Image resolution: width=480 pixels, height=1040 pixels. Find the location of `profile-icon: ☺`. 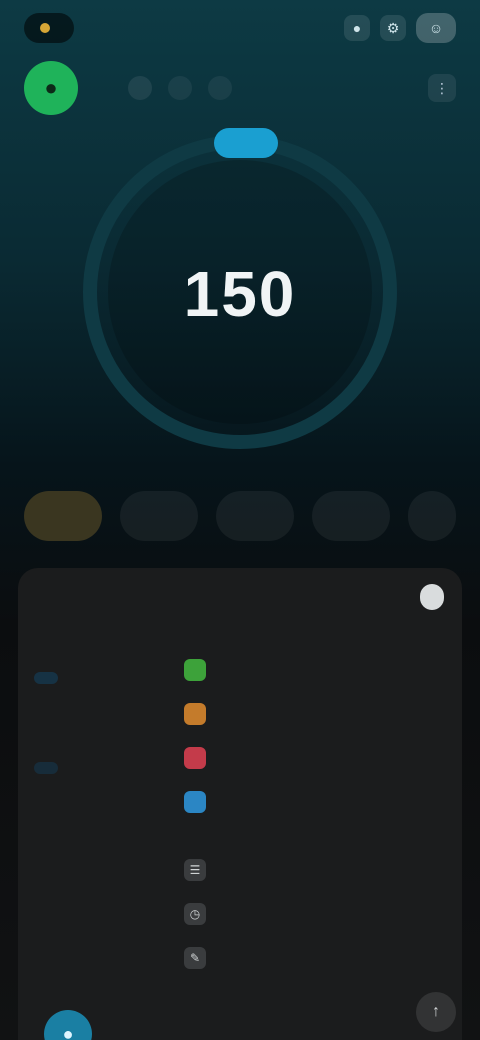

profile-icon: ☺ is located at coordinates (436, 28).